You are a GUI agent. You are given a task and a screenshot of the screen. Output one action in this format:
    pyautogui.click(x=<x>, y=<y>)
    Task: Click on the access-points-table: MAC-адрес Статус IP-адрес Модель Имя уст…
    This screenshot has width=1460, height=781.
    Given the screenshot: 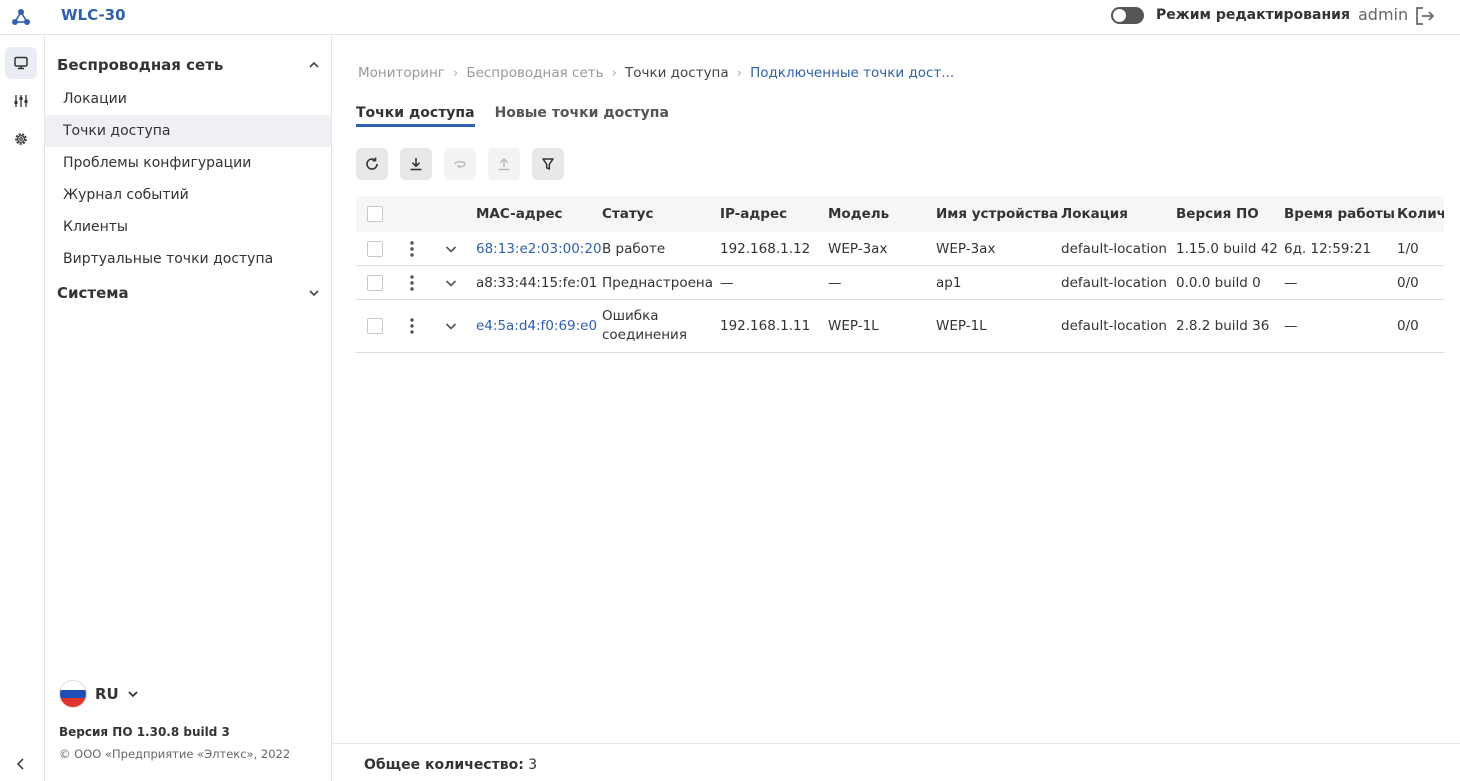 What is the action you would take?
    pyautogui.click(x=900, y=274)
    